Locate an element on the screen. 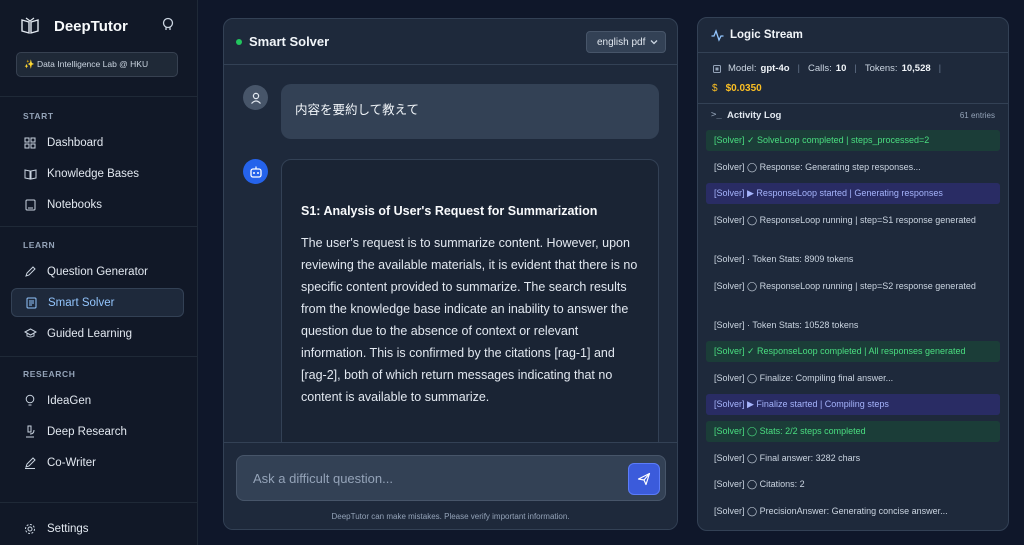 The height and width of the screenshot is (545, 1024). sidebar-item-label: IdeaGen is located at coordinates (69, 400).